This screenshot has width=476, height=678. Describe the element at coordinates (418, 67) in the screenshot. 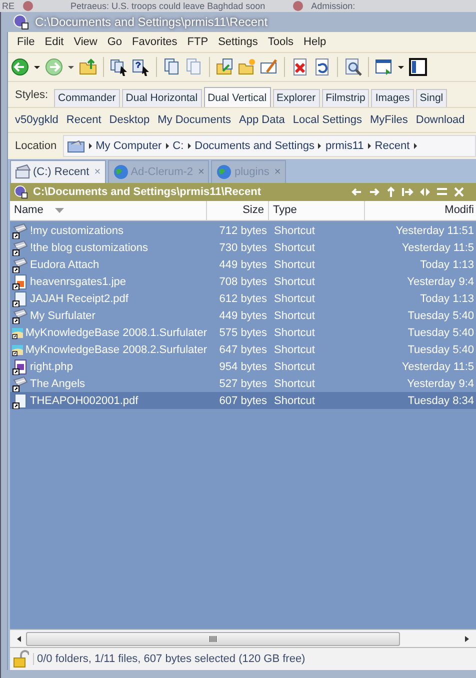

I see `window-icon` at that location.